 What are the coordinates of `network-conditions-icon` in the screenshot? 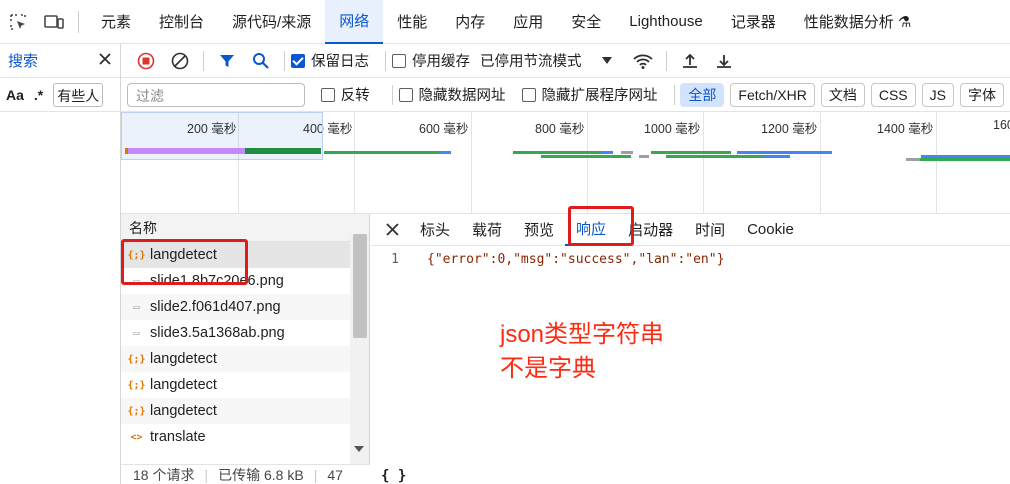 It's located at (643, 61).